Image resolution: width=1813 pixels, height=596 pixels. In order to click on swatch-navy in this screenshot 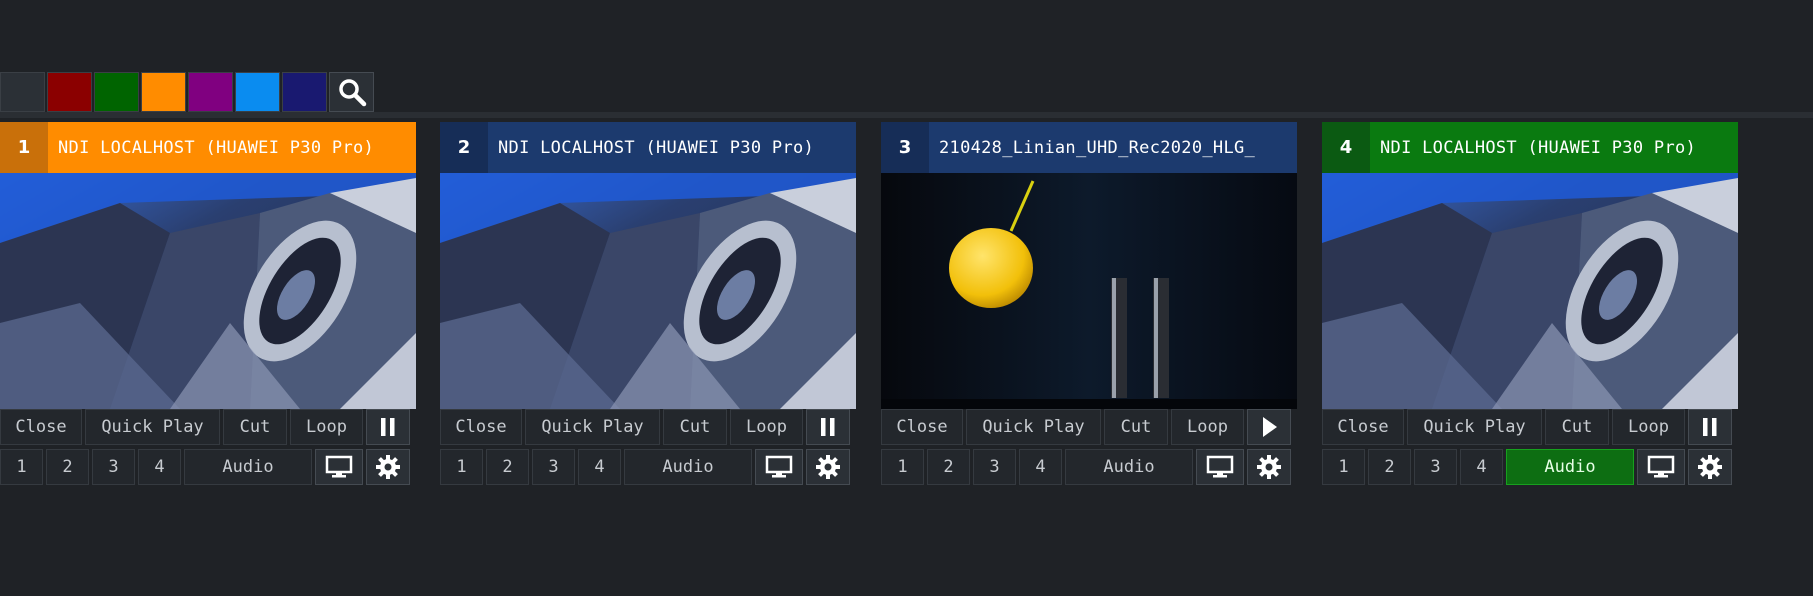, I will do `click(304, 92)`.